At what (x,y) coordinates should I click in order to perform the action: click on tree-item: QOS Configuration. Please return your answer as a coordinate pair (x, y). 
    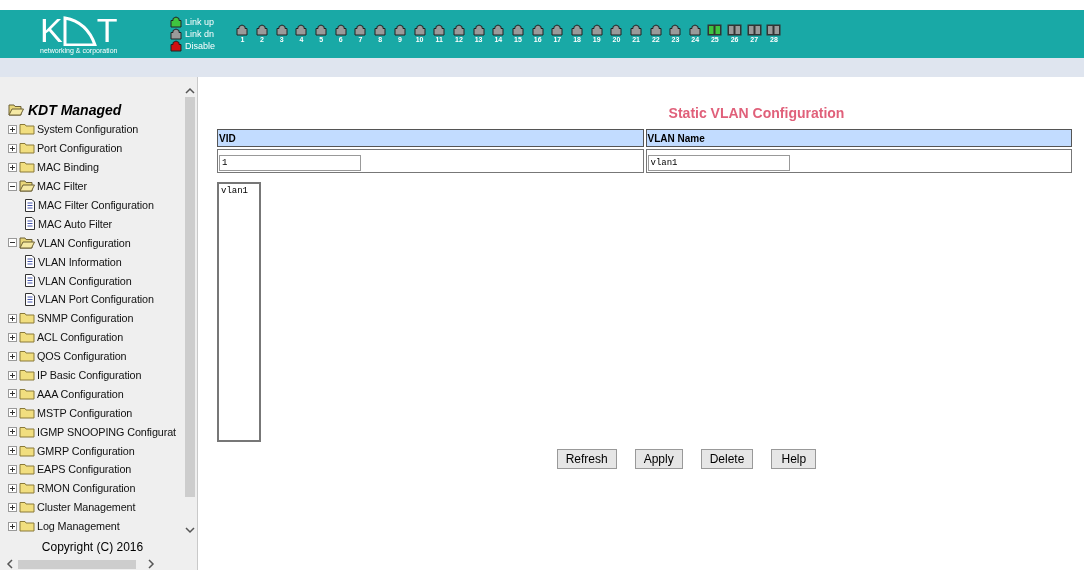
    Looking at the image, I should click on (82, 356).